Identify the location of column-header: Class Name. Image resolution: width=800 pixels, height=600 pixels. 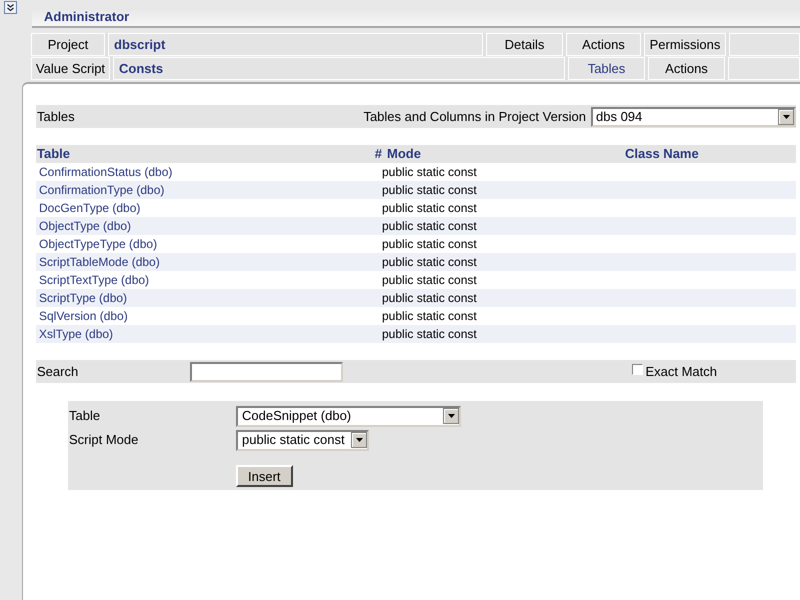
(662, 154).